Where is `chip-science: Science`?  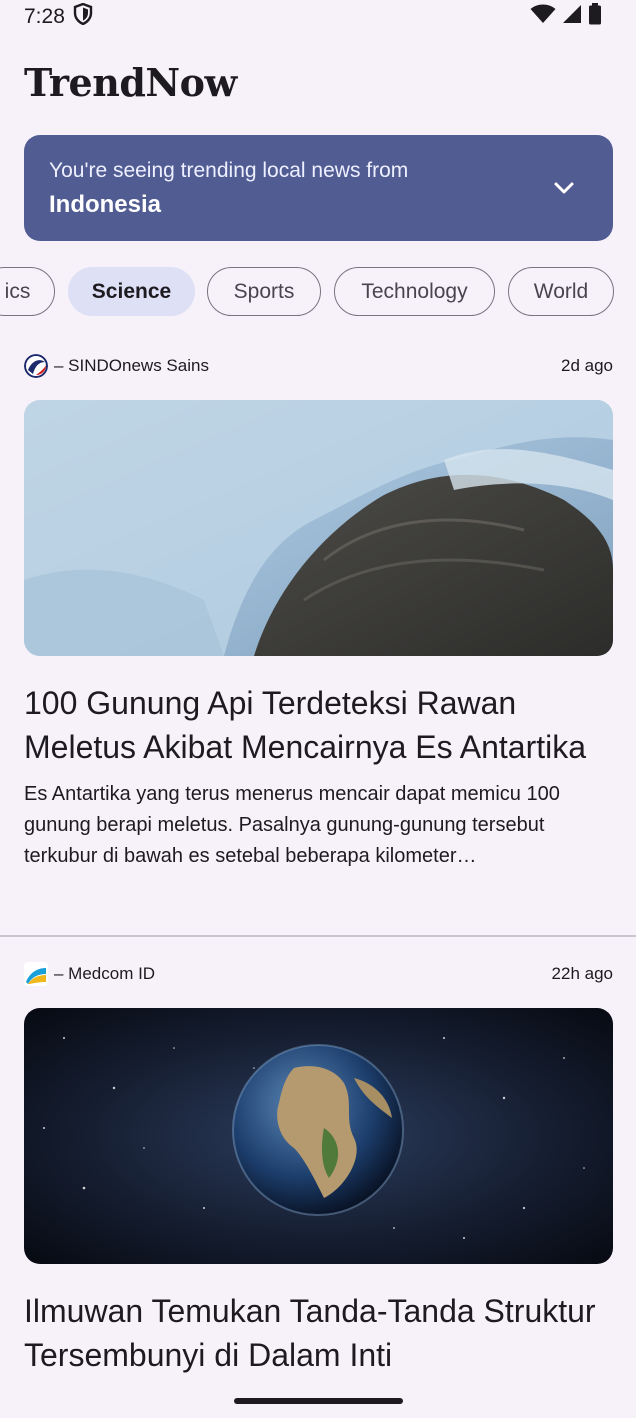
chip-science: Science is located at coordinates (131, 291).